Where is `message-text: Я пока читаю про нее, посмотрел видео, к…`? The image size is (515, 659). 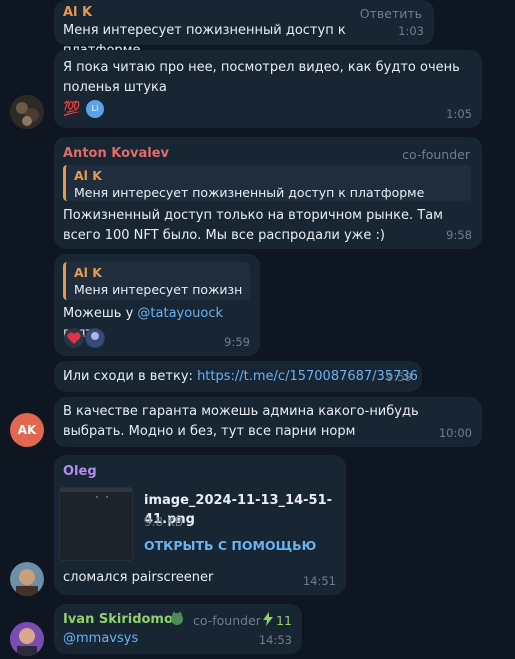
message-text: Я пока читаю про нее, посмотрел видео, к… is located at coordinates (261, 77).